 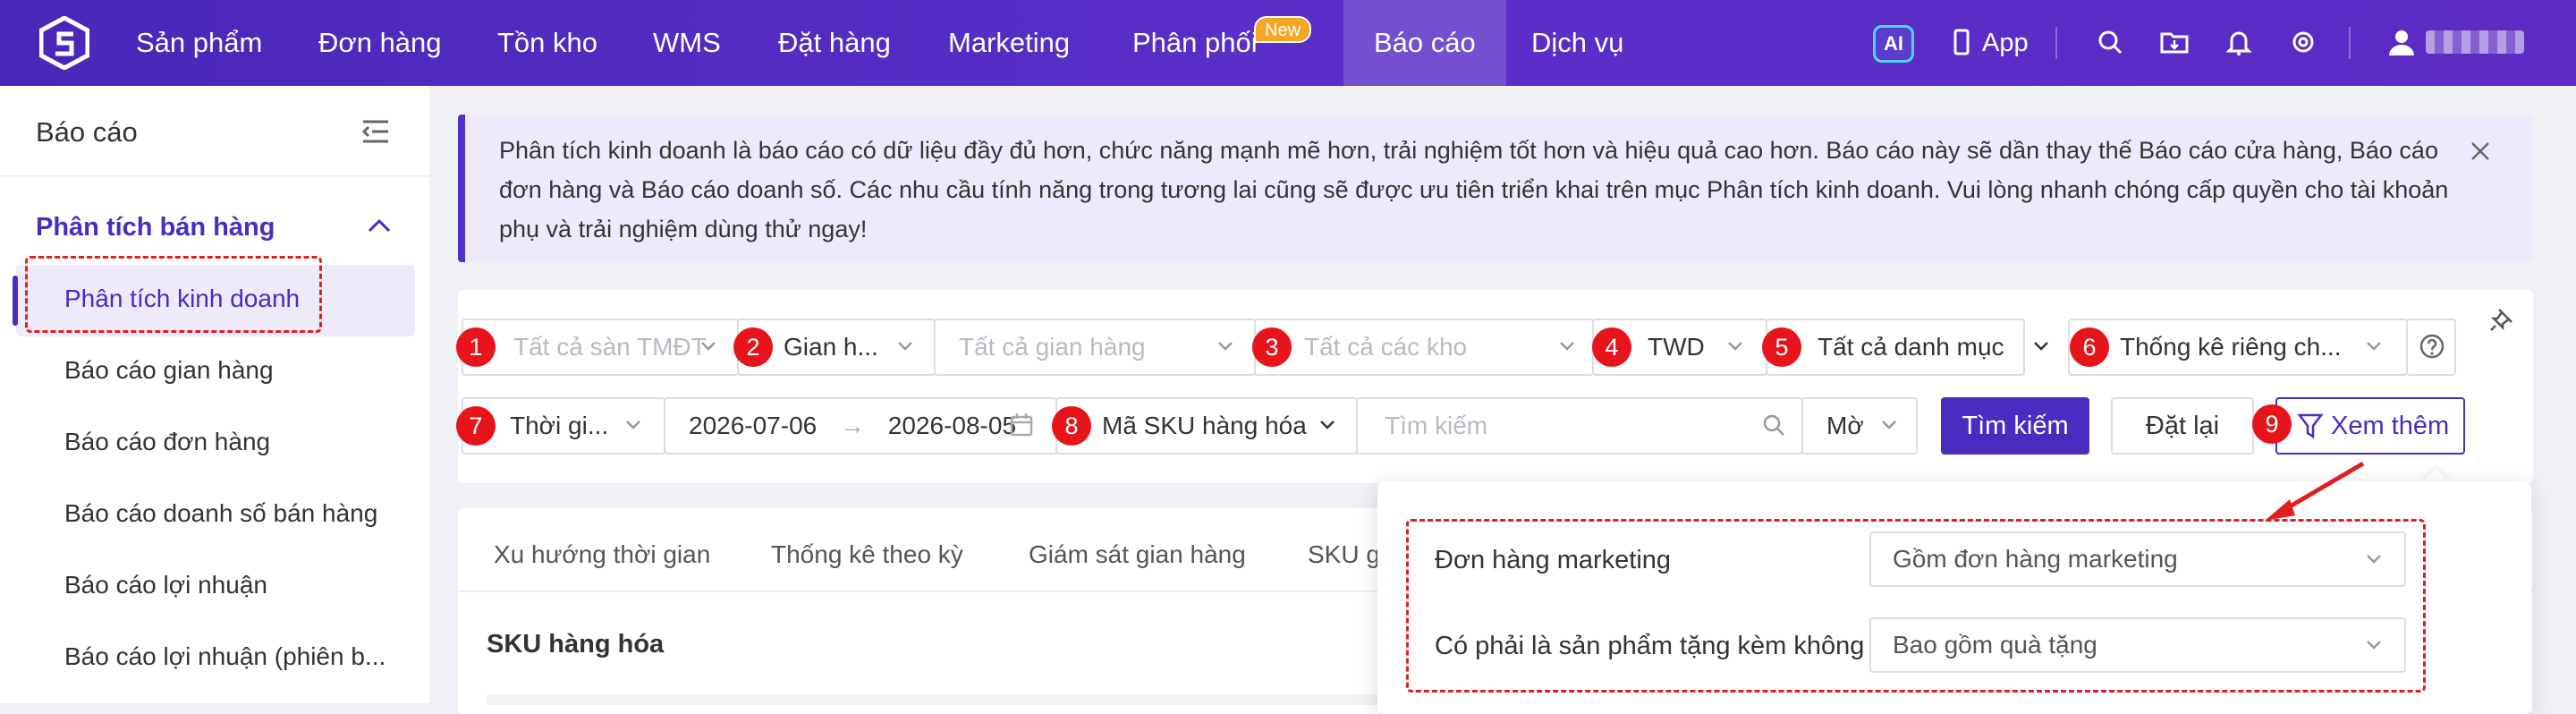 What do you see at coordinates (1272, 347) in the screenshot?
I see `annotation-number: 3` at bounding box center [1272, 347].